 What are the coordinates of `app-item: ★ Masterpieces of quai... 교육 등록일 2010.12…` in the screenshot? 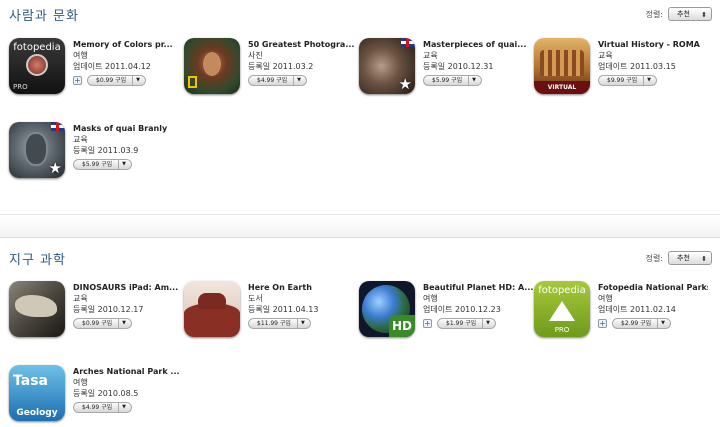 It's located at (446, 73).